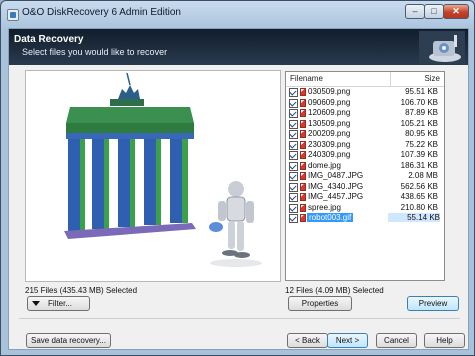 The height and width of the screenshot is (356, 475). I want to click on file-row: 240309.png 107.39 KB, so click(365, 155).